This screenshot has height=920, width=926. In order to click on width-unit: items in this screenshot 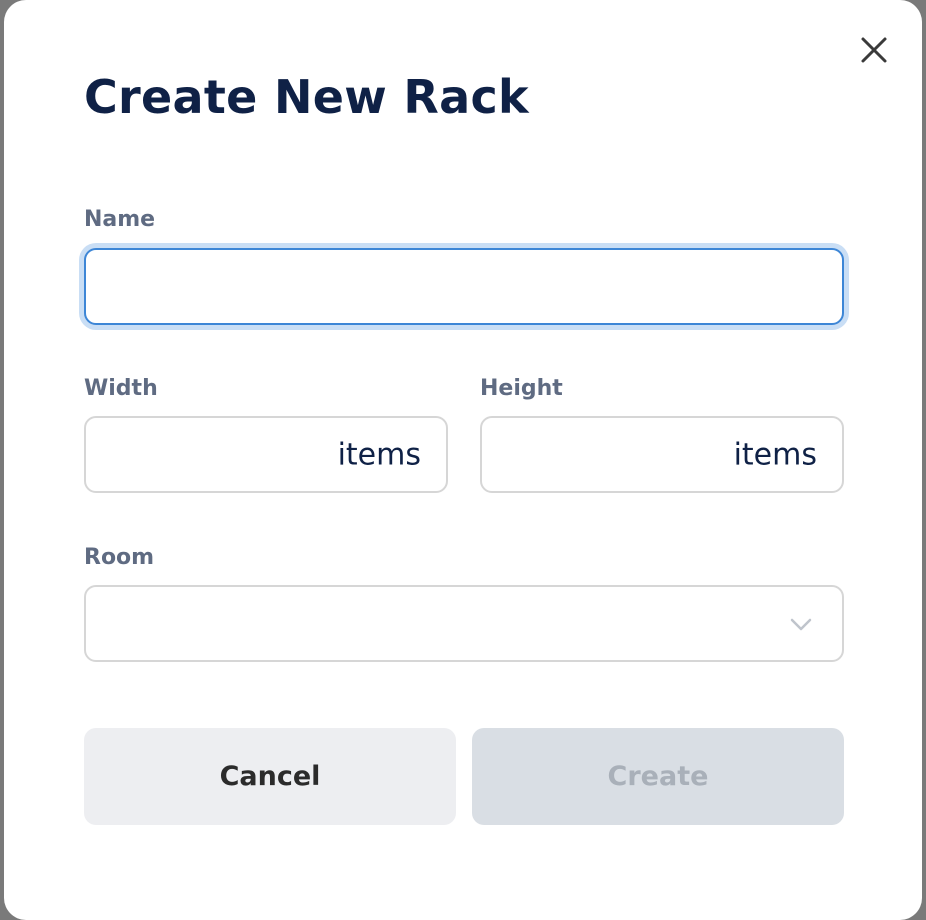, I will do `click(379, 454)`.